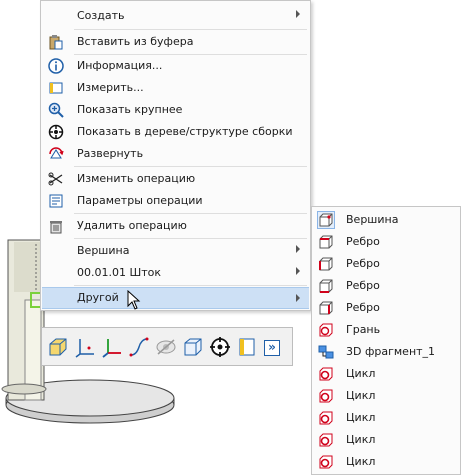 Image resolution: width=461 pixels, height=475 pixels. I want to click on measure-icon, so click(56, 88).